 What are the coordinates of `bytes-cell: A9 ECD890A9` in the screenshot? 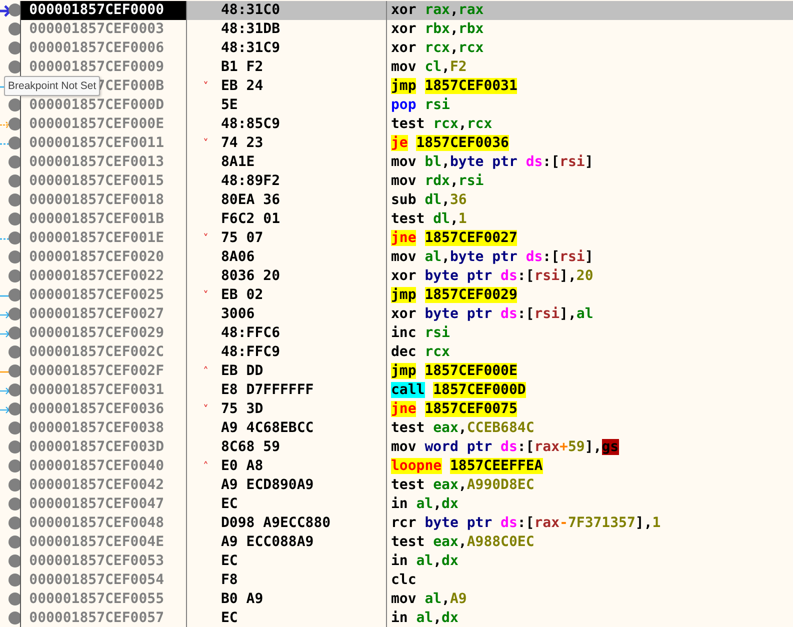 It's located at (267, 485).